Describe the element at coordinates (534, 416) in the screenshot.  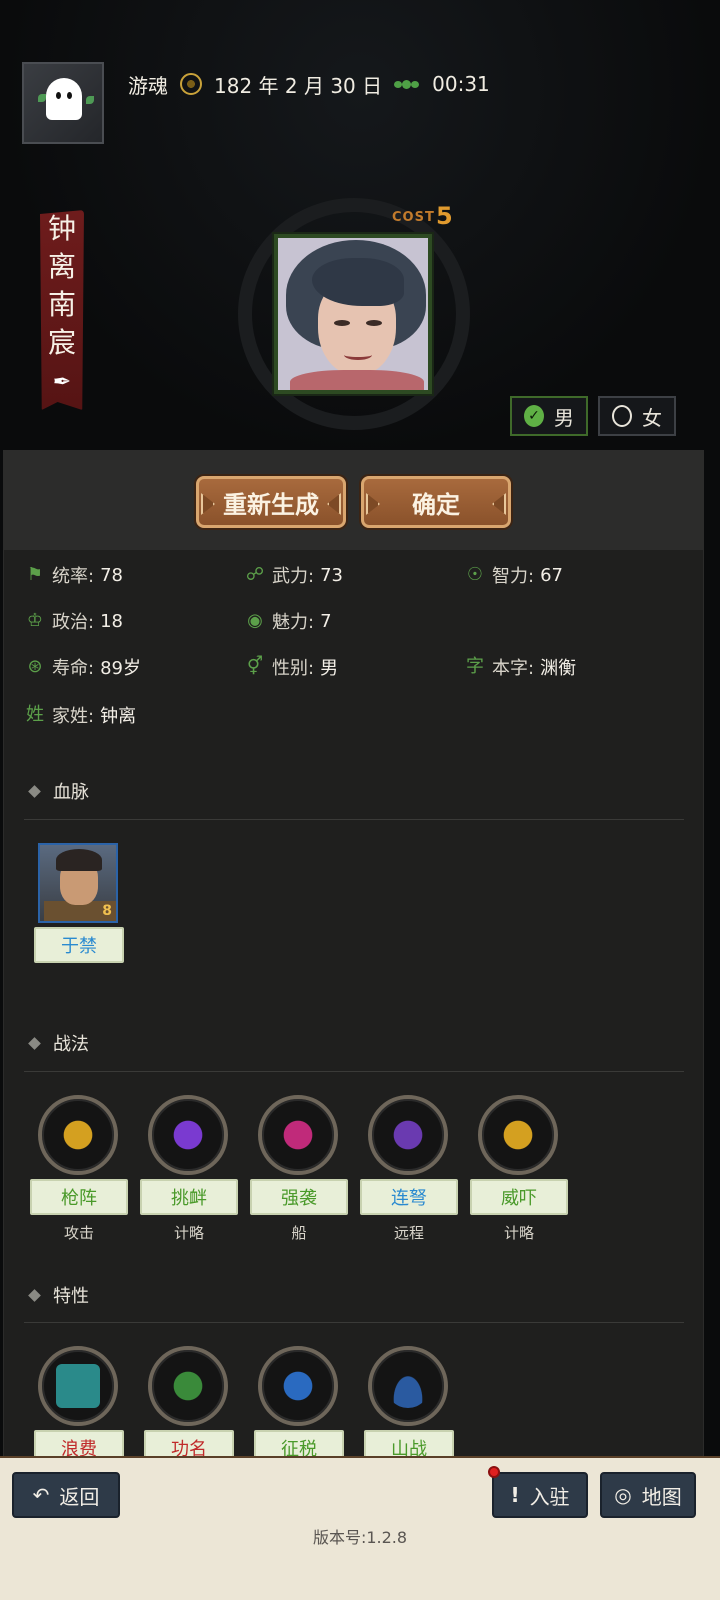
I see `check-icon: ✓` at that location.